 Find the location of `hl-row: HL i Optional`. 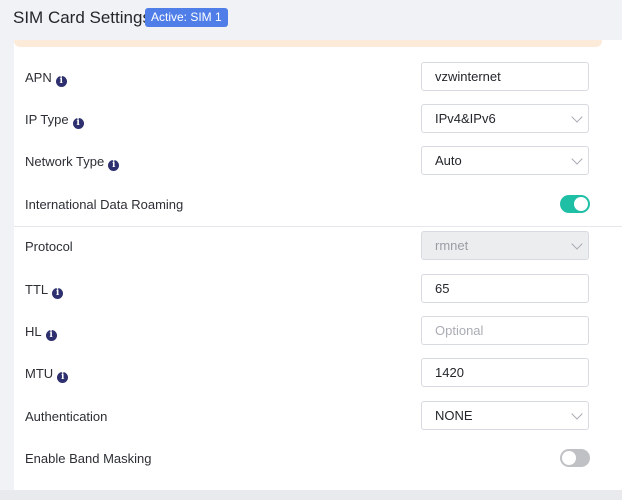

hl-row: HL i Optional is located at coordinates (318, 332).